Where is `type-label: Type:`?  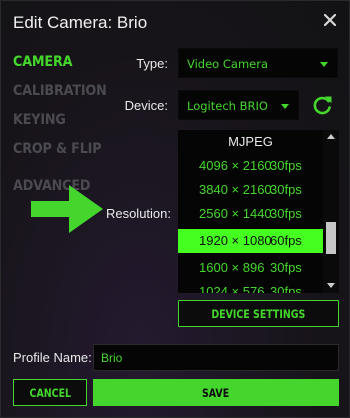 type-label: Type: is located at coordinates (152, 63).